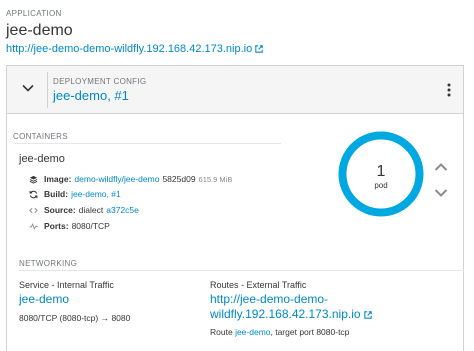 Image resolution: width=474 pixels, height=351 pixels. I want to click on container-name: jee-demo, so click(42, 159).